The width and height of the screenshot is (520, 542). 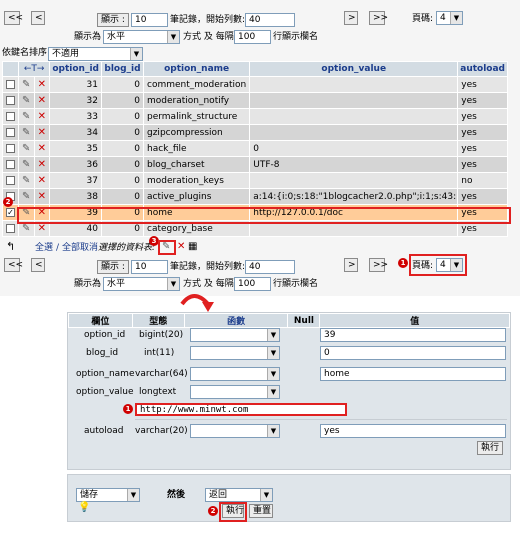 I want to click on display-as-label-bottom: 顯示為, so click(x=88, y=284).